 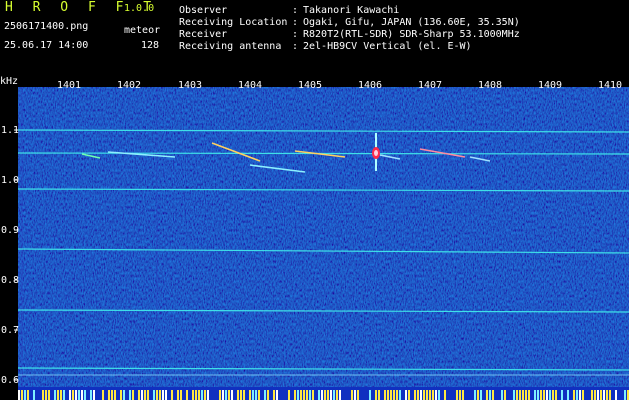 I want to click on y-tick-0.6: 0.6, so click(x=10, y=380).